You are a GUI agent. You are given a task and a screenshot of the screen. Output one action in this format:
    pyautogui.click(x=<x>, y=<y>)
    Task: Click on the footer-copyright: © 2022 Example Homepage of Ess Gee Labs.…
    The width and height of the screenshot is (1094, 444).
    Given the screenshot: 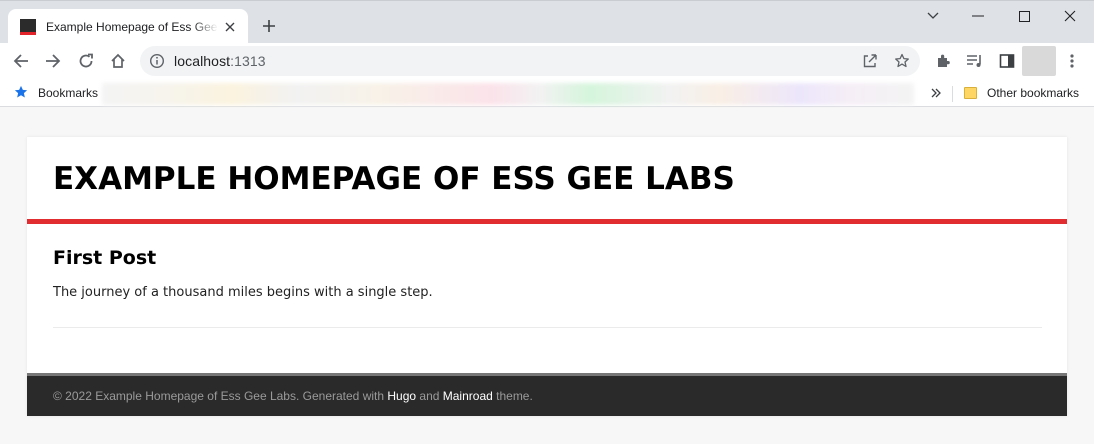 What is the action you would take?
    pyautogui.click(x=293, y=396)
    